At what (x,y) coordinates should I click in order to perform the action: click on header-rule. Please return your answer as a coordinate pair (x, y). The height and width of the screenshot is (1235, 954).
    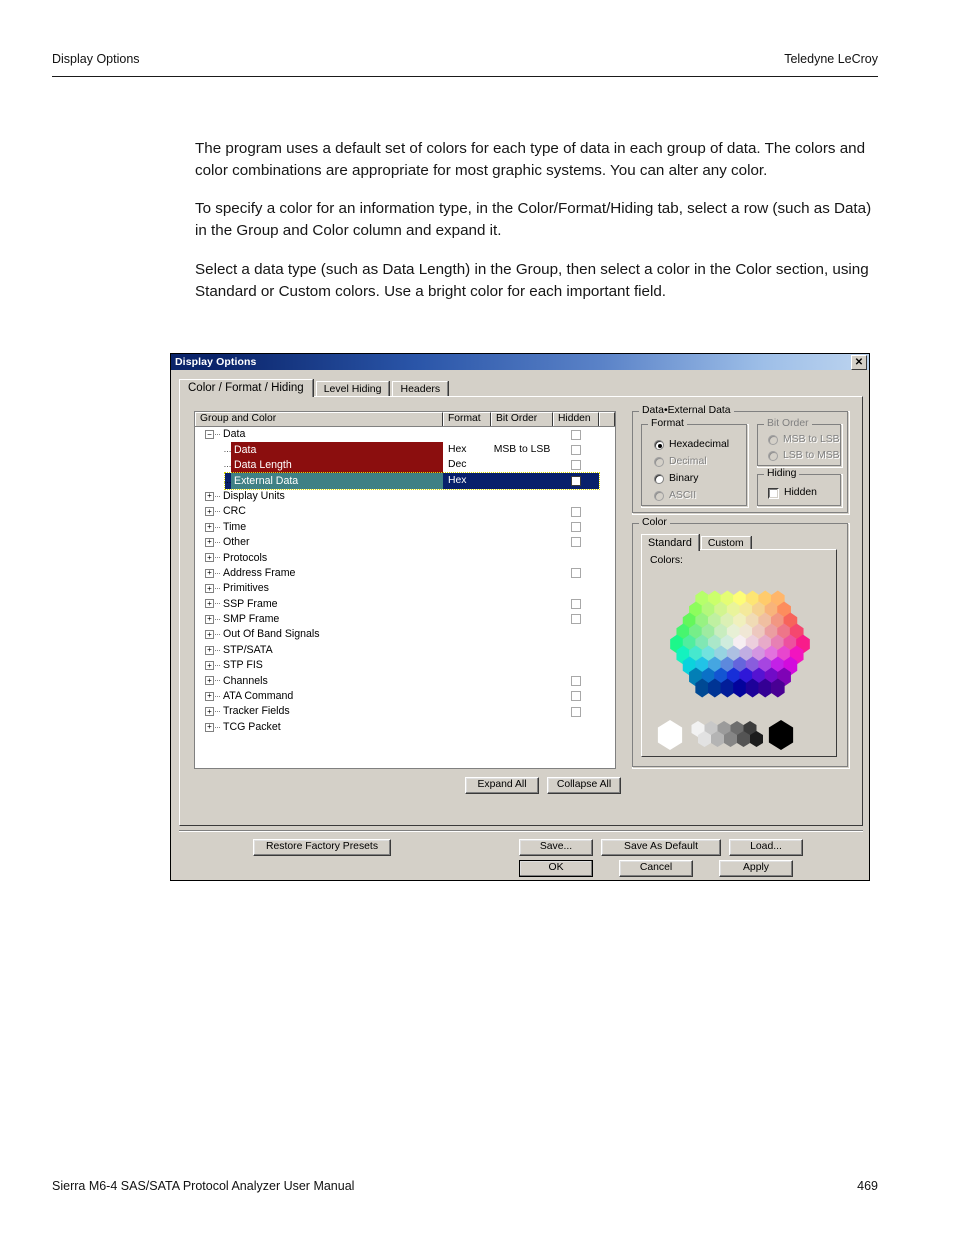
    Looking at the image, I should click on (465, 77).